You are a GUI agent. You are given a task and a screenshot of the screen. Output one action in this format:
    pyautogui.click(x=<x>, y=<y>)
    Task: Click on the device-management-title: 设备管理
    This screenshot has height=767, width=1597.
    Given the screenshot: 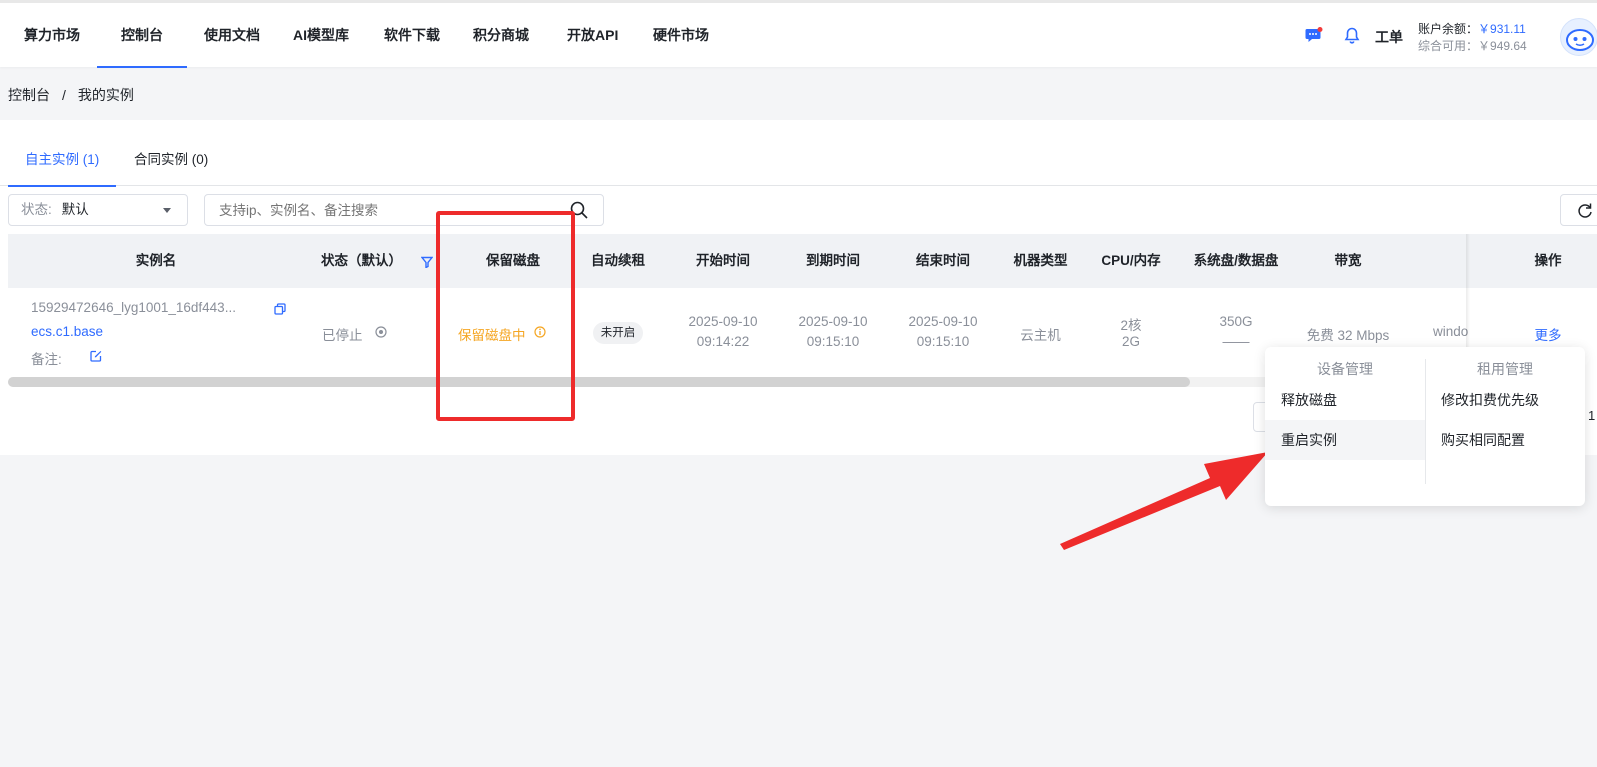 What is the action you would take?
    pyautogui.click(x=1345, y=369)
    